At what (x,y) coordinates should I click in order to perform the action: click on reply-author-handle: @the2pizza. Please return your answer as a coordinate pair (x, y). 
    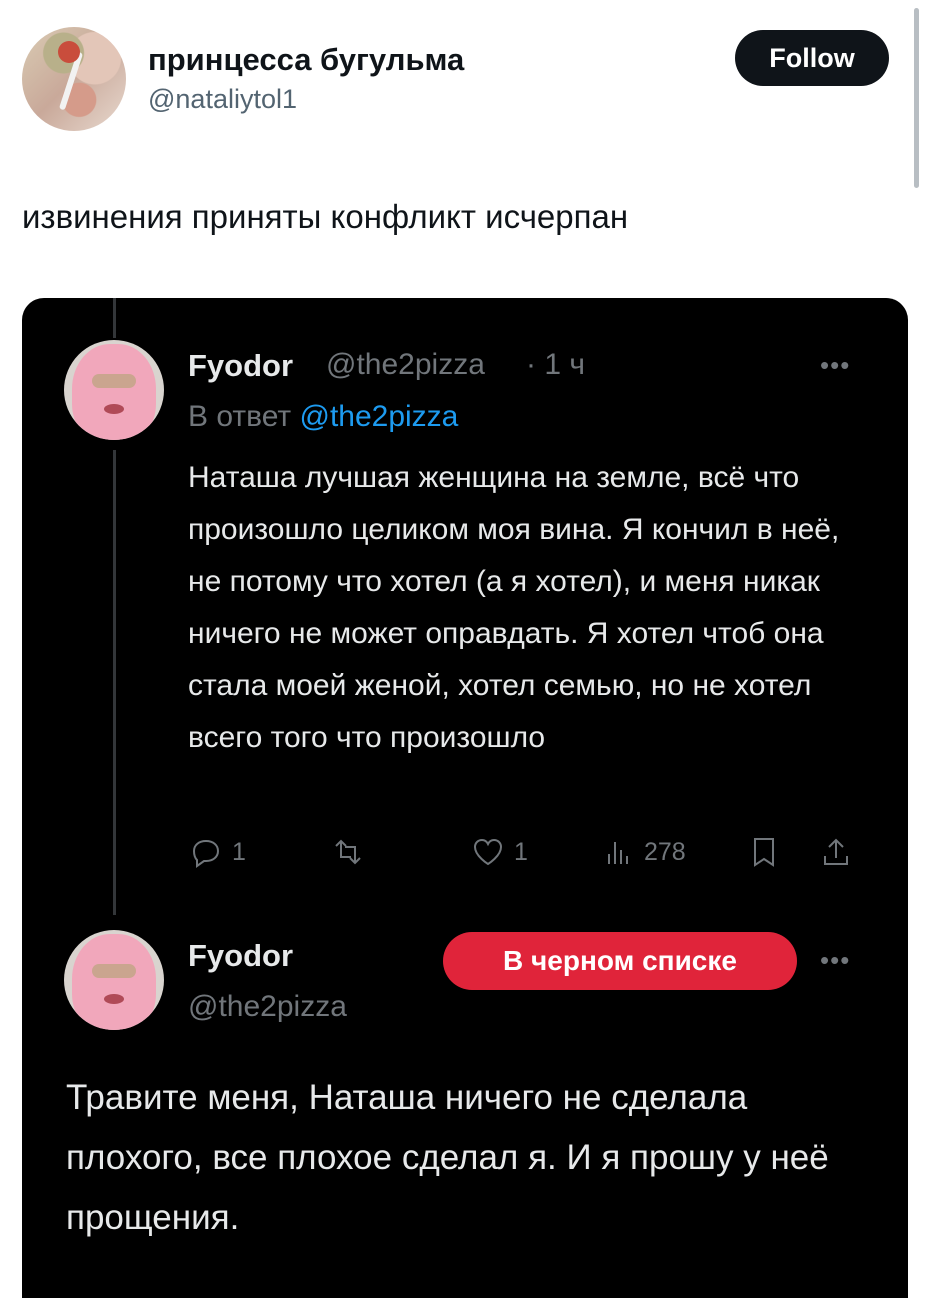
    Looking at the image, I should click on (405, 365).